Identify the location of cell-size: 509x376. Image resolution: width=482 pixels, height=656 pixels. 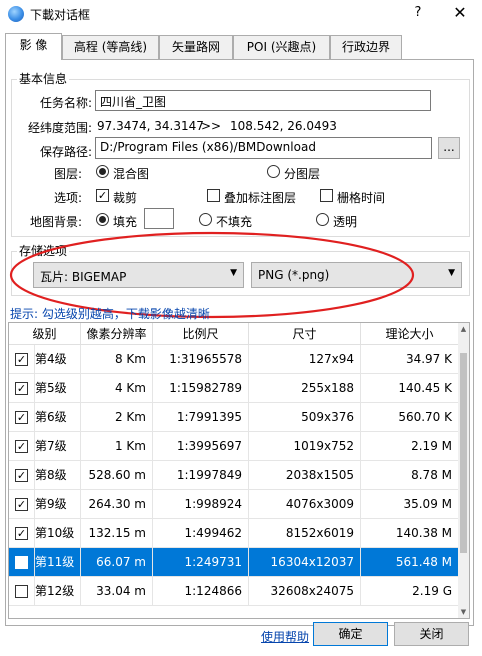
(305, 417).